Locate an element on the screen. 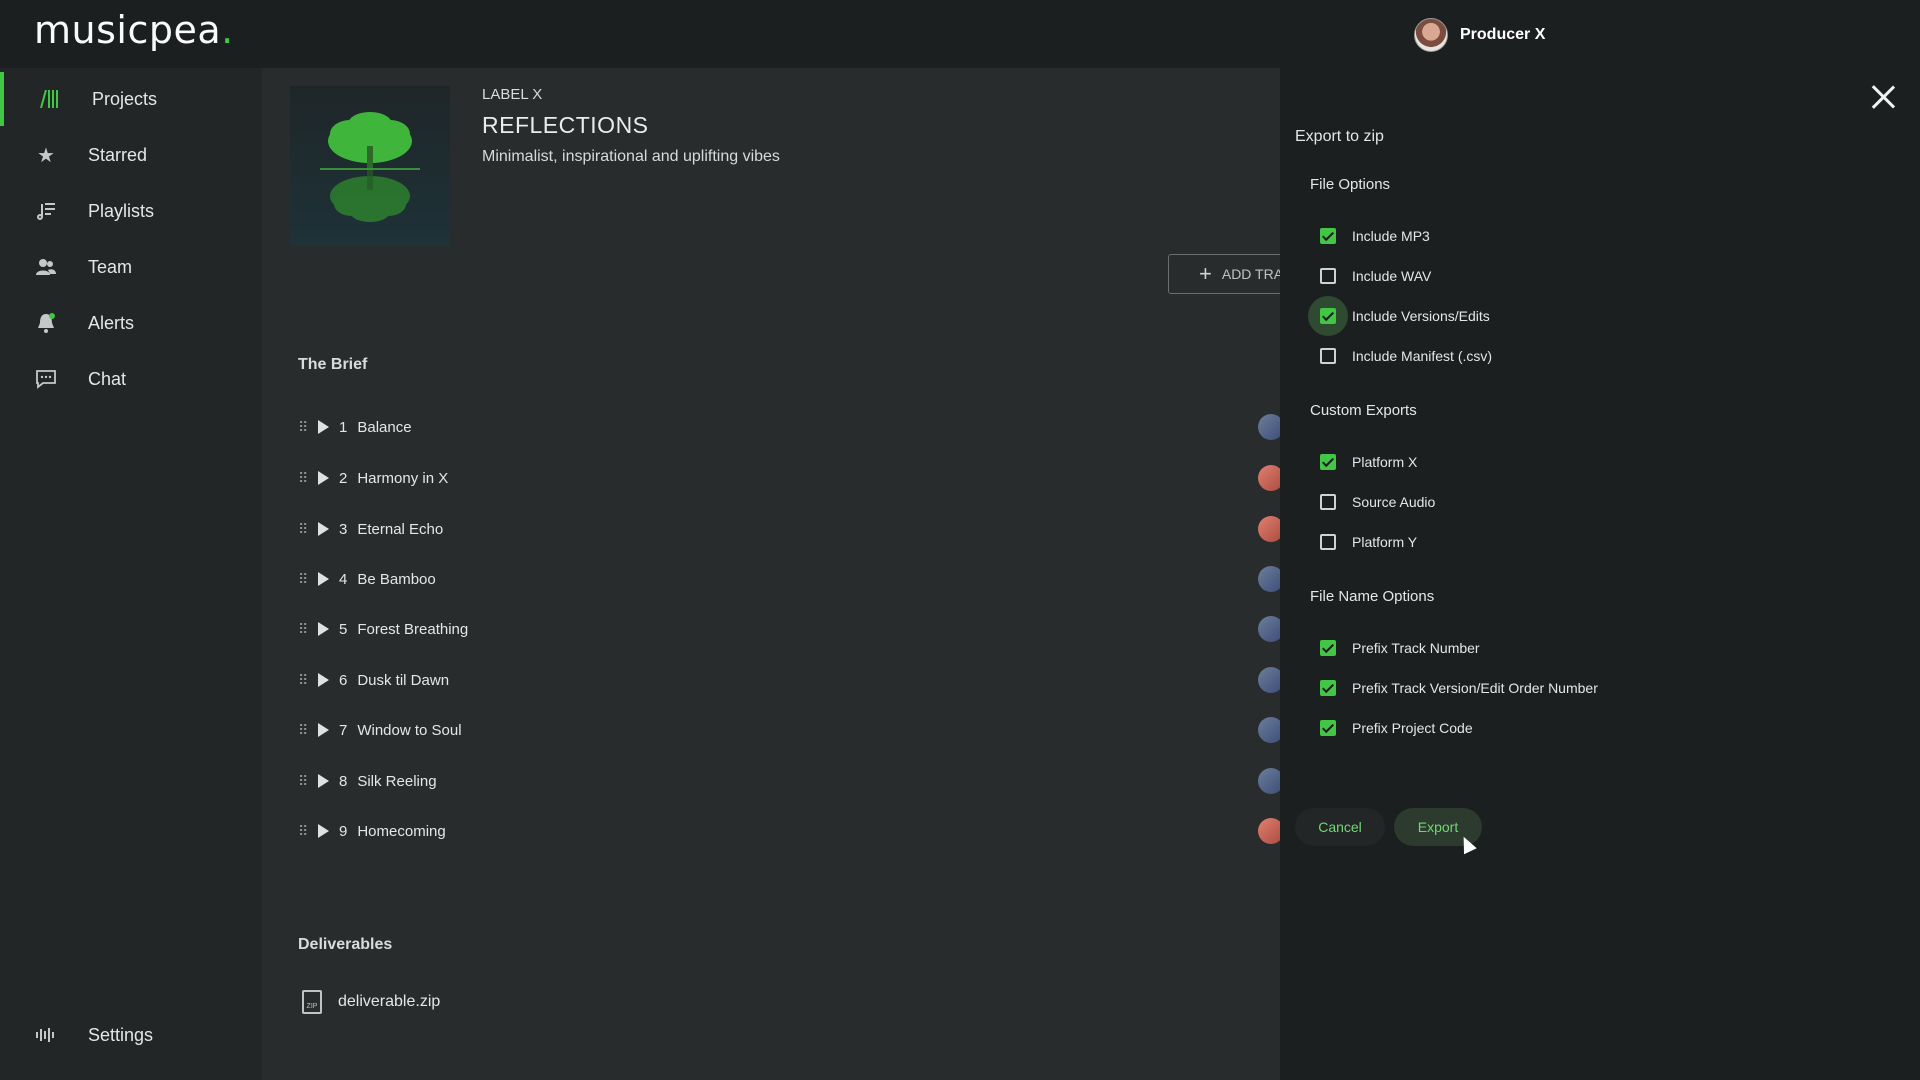  option-label: Include WAV is located at coordinates (1392, 276).